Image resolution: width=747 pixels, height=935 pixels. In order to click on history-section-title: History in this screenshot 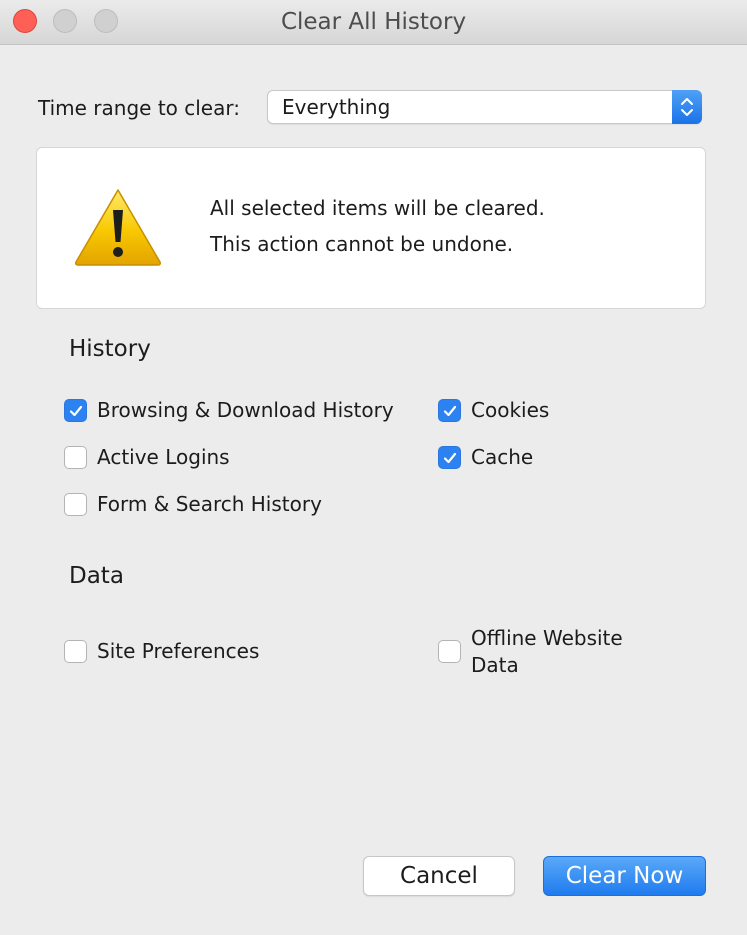, I will do `click(110, 349)`.